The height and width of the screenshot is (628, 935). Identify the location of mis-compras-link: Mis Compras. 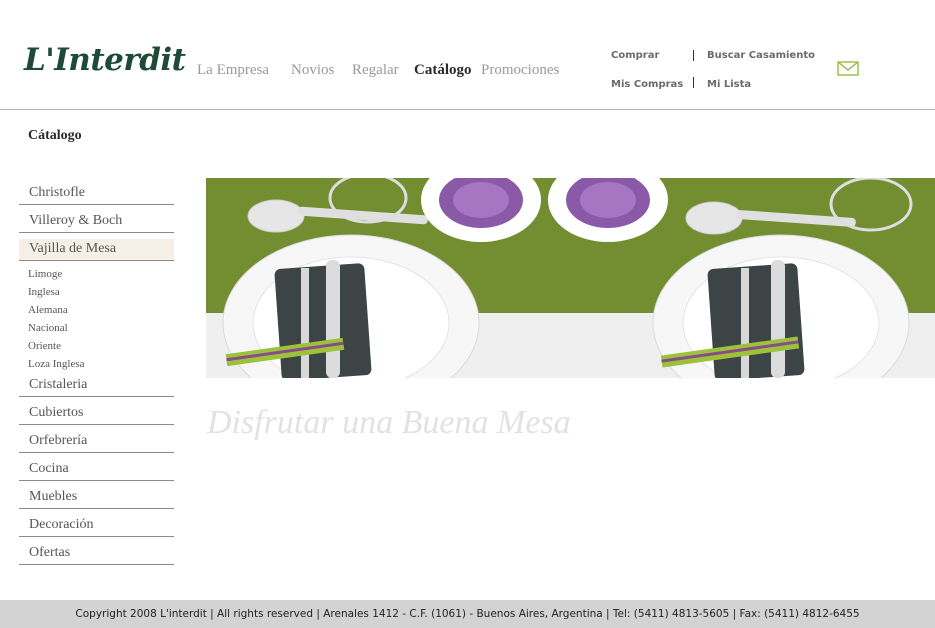
(647, 84).